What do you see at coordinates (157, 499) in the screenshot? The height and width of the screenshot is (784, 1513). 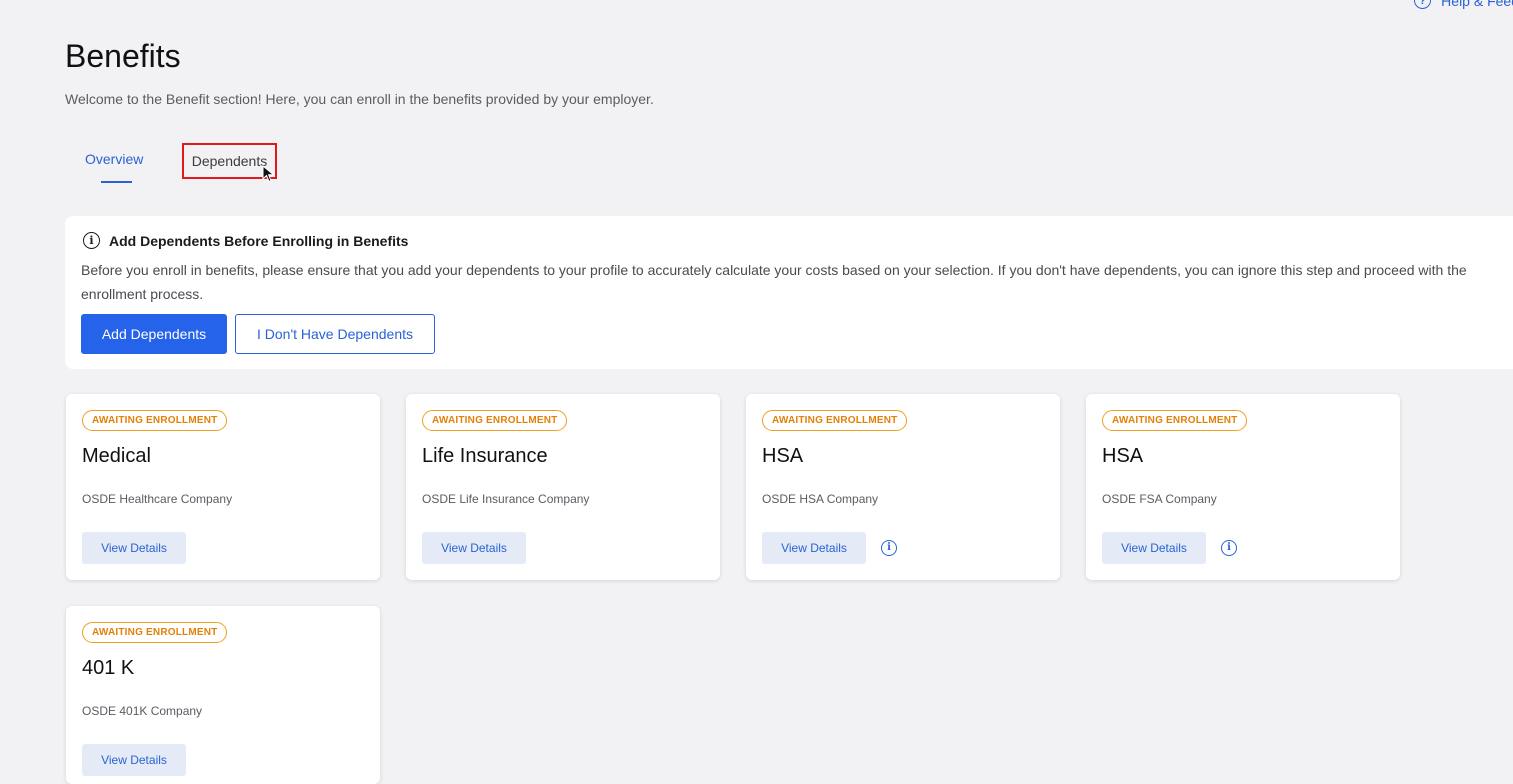 I see `benefit-provider: OSDE Healthcare Company` at bounding box center [157, 499].